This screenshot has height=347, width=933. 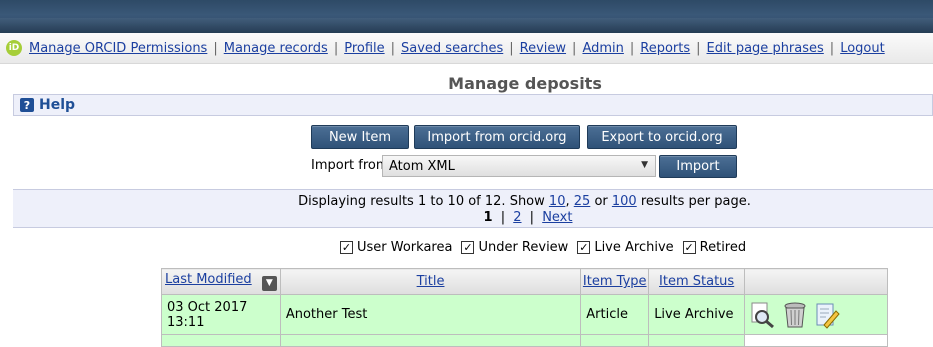 I want to click on column-title: Title, so click(x=430, y=281).